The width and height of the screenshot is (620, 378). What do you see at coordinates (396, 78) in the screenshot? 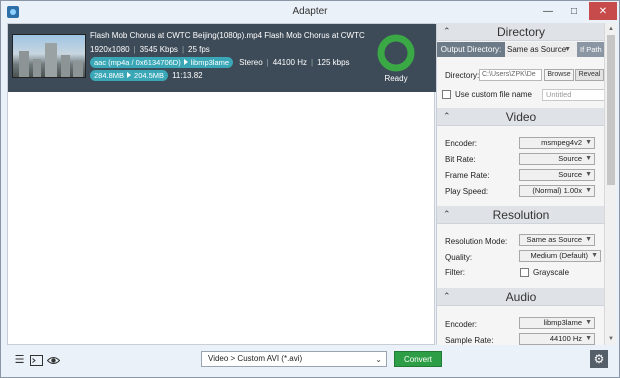
I see `status-label: Ready` at bounding box center [396, 78].